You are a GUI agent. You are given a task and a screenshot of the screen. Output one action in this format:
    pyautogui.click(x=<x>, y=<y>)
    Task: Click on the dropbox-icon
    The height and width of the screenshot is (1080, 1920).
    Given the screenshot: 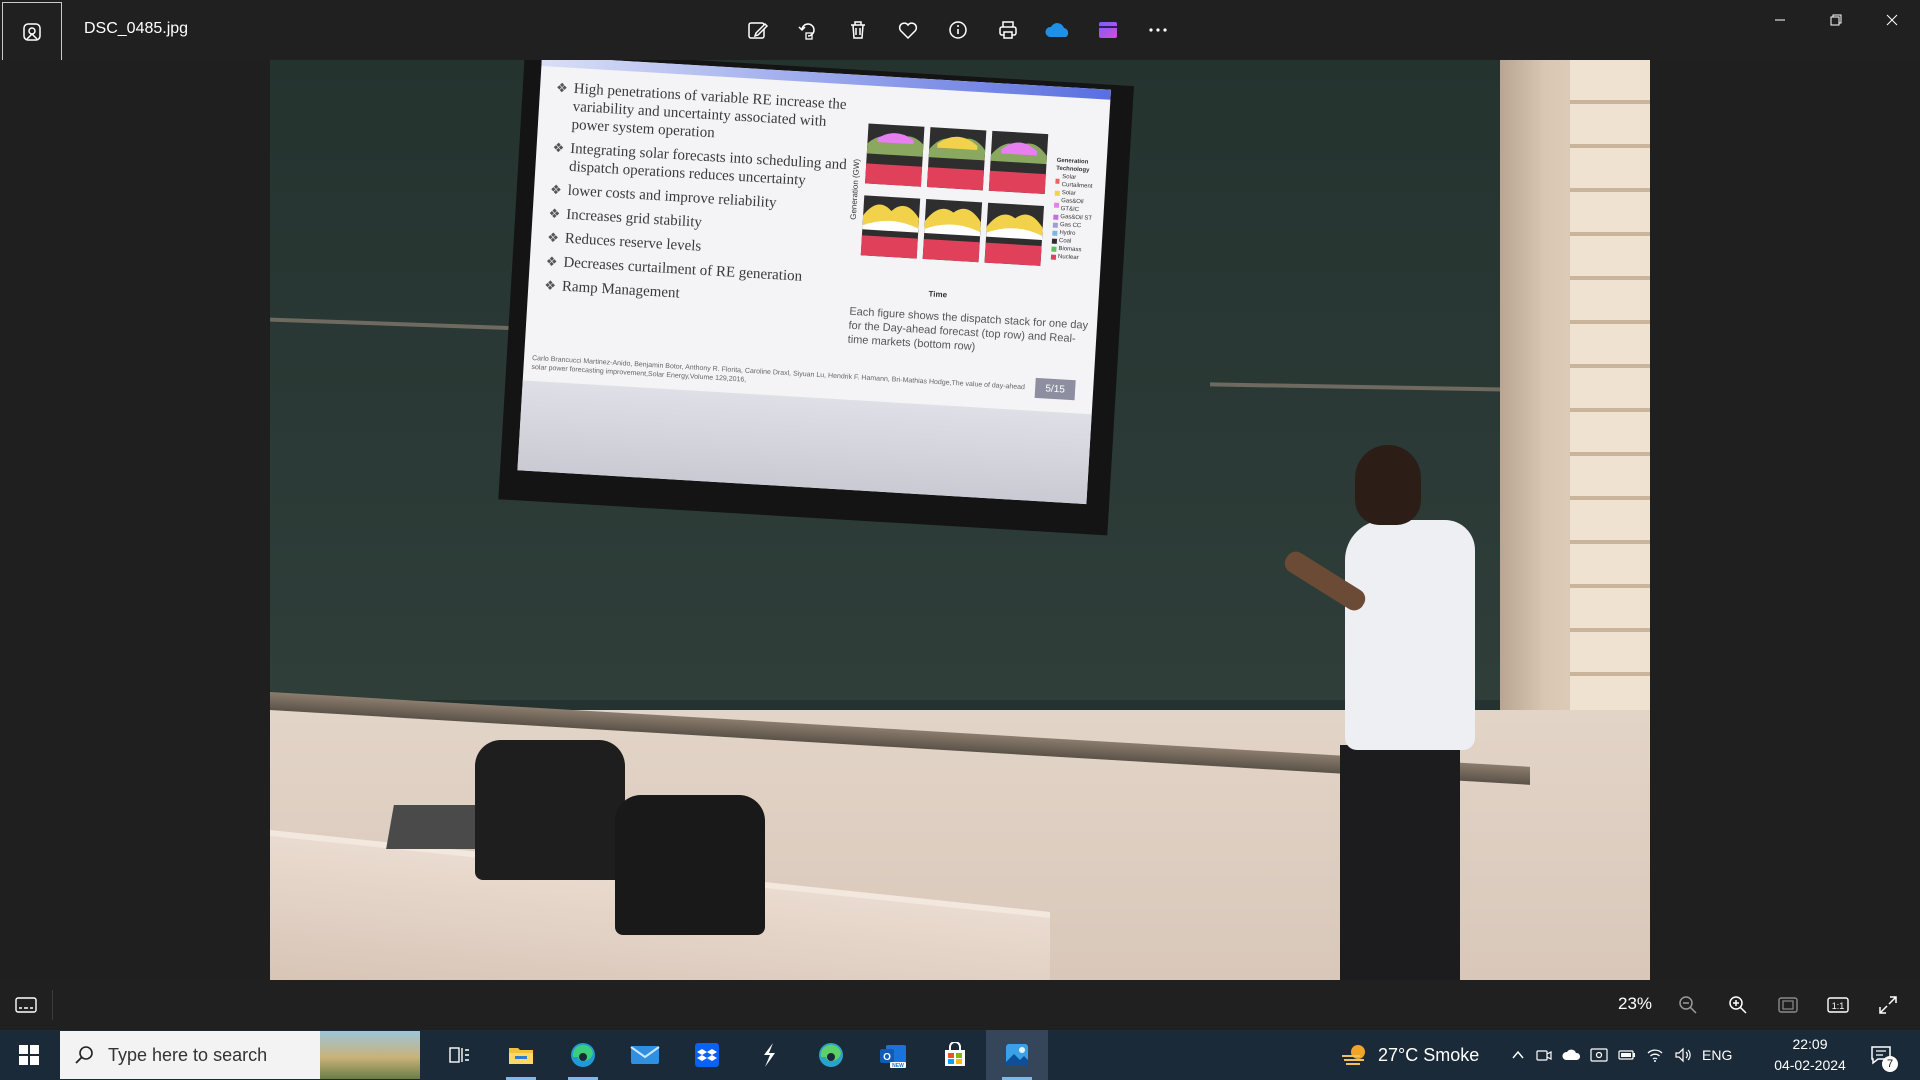 What is the action you would take?
    pyautogui.click(x=707, y=1055)
    